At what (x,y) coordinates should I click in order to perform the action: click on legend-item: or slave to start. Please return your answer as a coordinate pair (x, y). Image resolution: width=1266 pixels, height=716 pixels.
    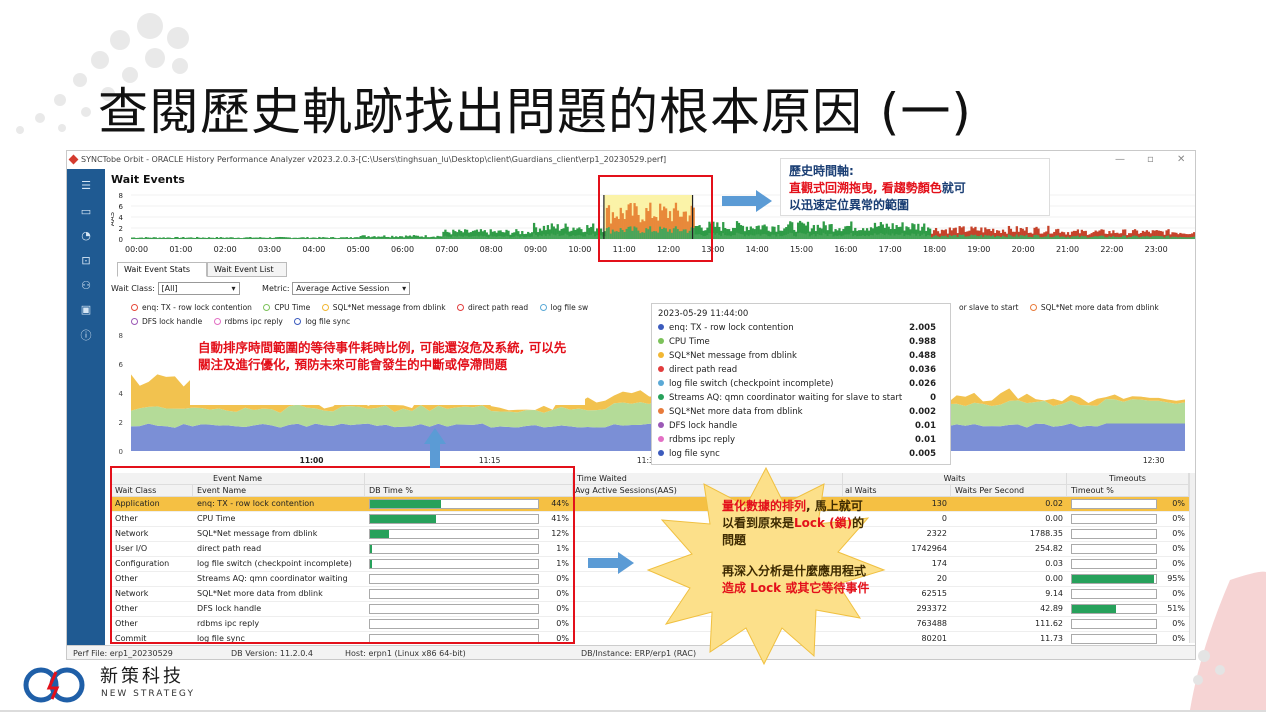
    Looking at the image, I should click on (988, 307).